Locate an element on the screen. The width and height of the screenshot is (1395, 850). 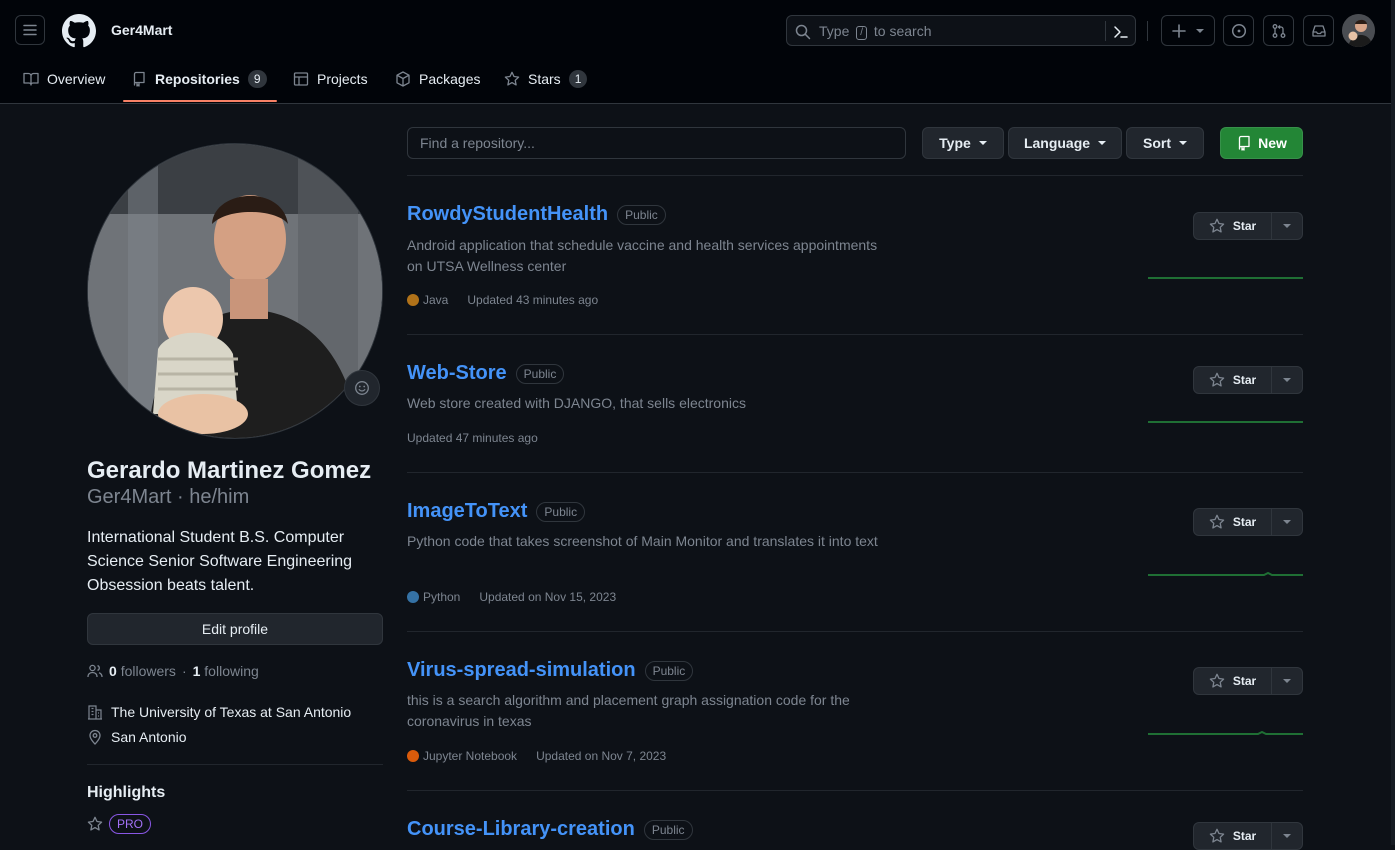
location-name: San Antonio is located at coordinates (149, 737).